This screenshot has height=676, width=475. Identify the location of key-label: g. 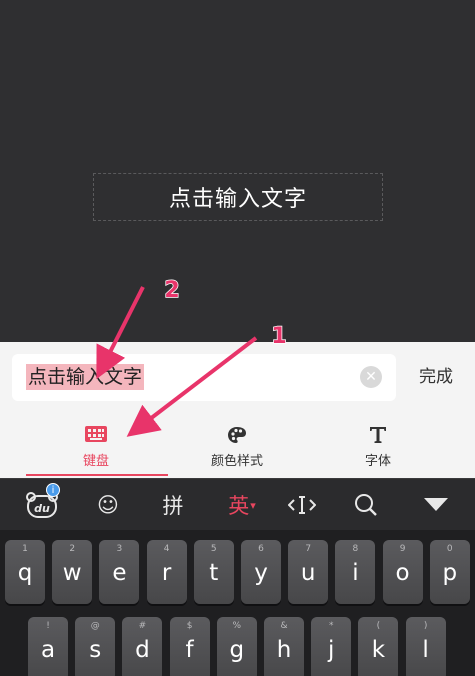
(237, 650).